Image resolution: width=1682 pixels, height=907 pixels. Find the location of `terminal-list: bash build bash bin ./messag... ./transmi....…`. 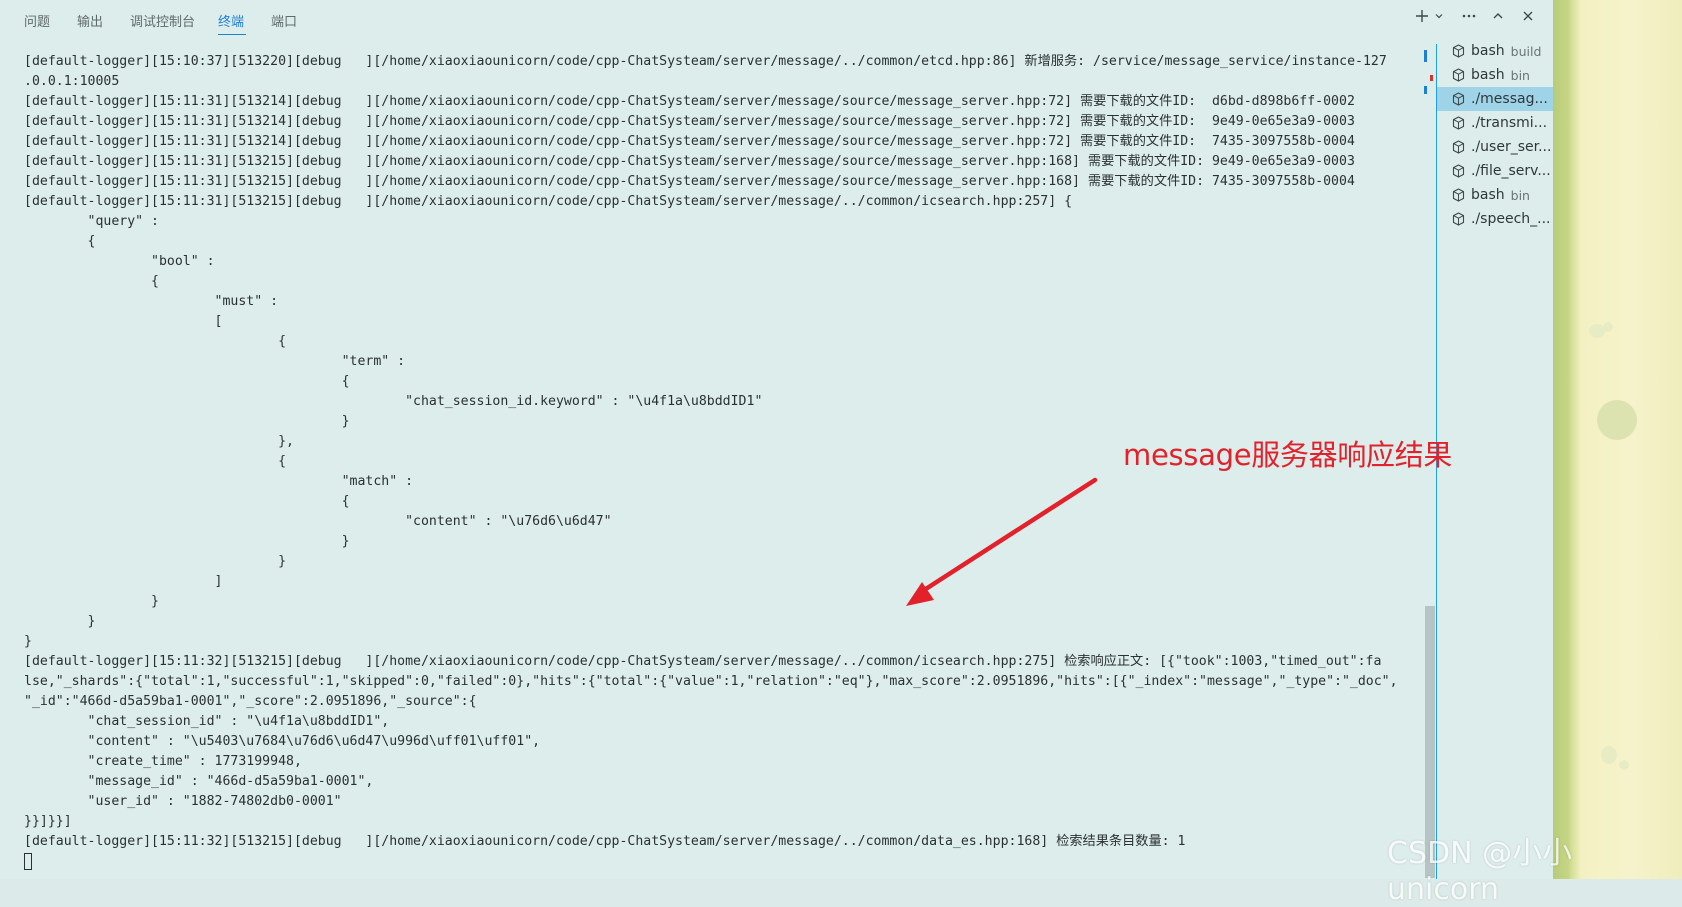

terminal-list: bash build bash bin ./messag... ./transmi....… is located at coordinates (1495, 458).